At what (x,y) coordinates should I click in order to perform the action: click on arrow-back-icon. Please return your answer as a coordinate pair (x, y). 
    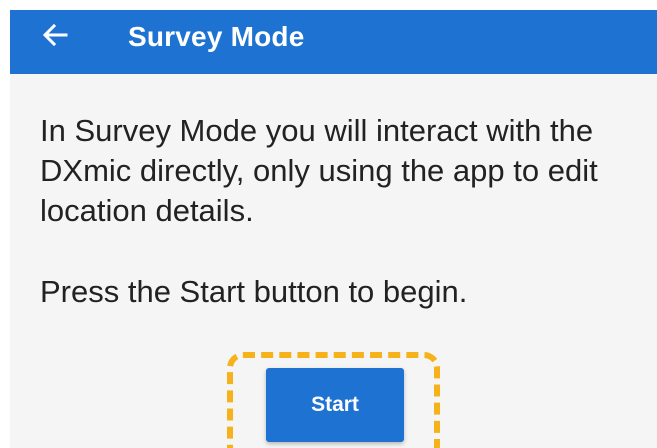
    Looking at the image, I should click on (55, 35).